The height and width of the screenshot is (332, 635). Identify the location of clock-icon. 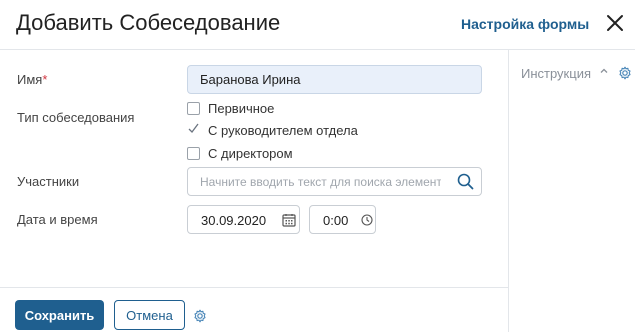
(367, 220).